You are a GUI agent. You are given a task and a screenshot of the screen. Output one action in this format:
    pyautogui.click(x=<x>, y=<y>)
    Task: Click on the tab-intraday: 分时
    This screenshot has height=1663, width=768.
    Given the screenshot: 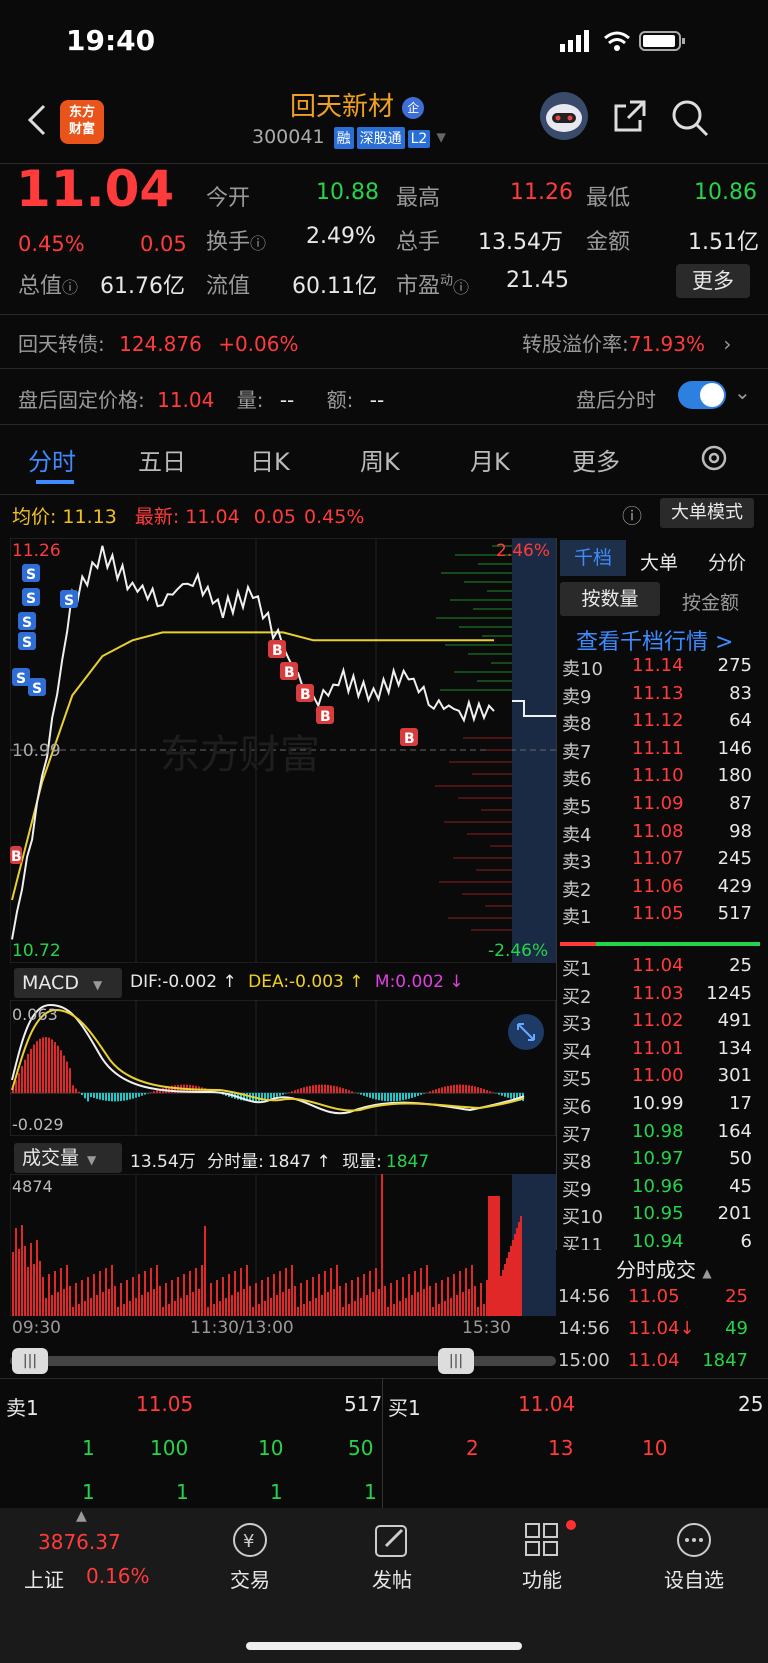 What is the action you would take?
    pyautogui.click(x=52, y=459)
    